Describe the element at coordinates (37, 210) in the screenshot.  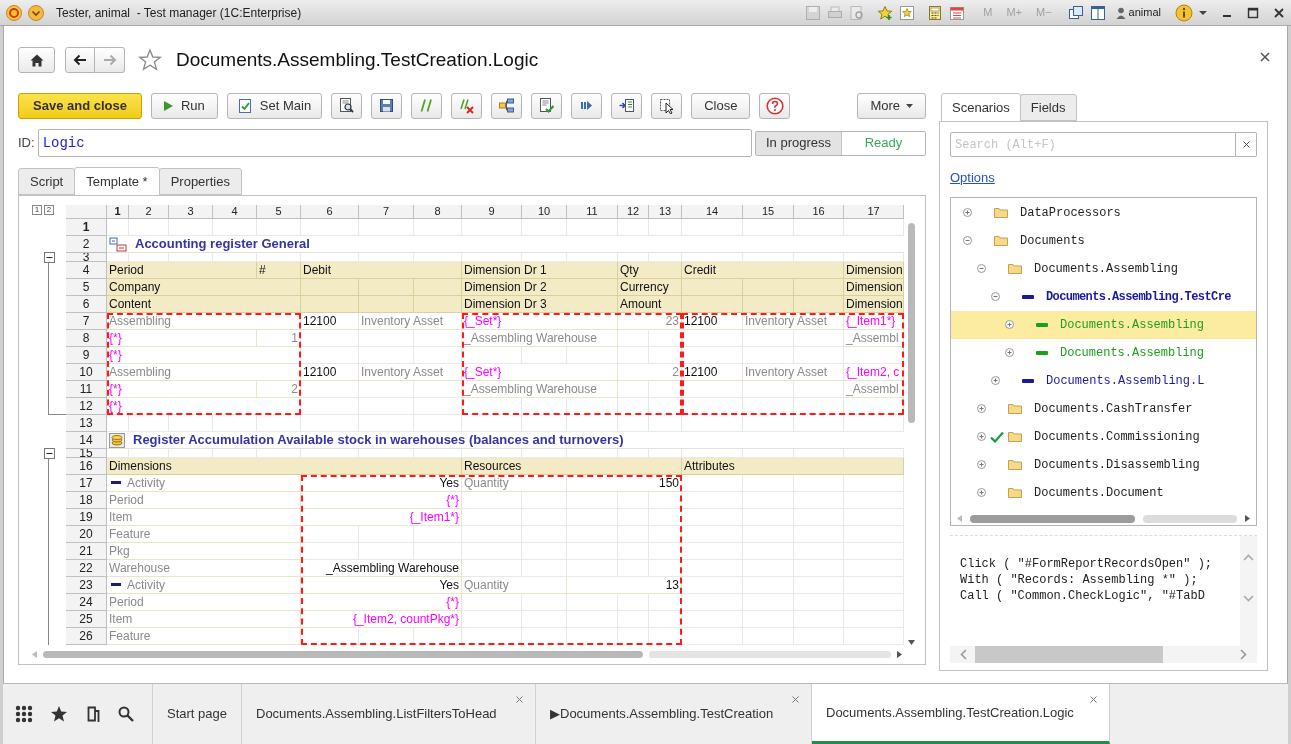
I see `outline-level-button: 1` at that location.